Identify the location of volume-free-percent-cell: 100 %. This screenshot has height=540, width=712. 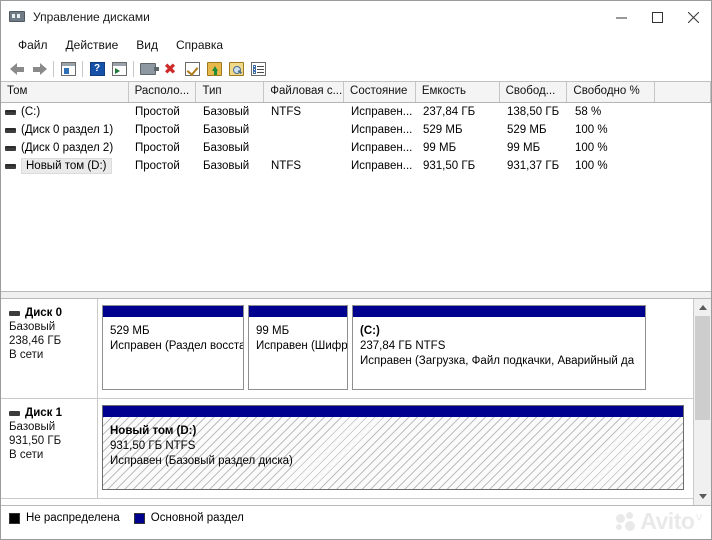
(591, 166).